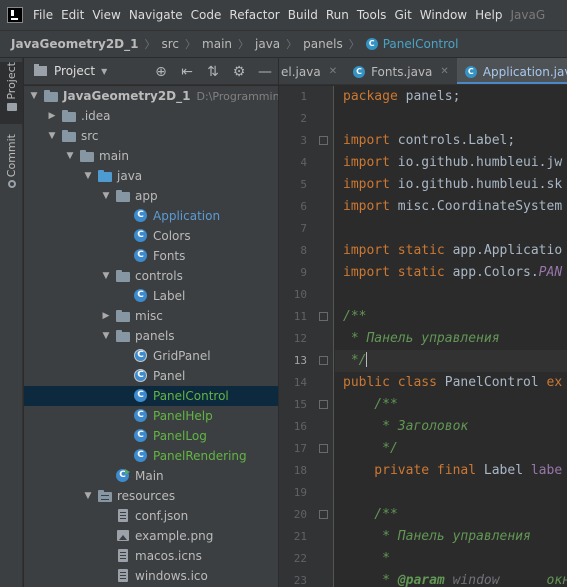 This screenshot has width=567, height=587. What do you see at coordinates (151, 296) in the screenshot?
I see `tree-item-label: Label` at bounding box center [151, 296].